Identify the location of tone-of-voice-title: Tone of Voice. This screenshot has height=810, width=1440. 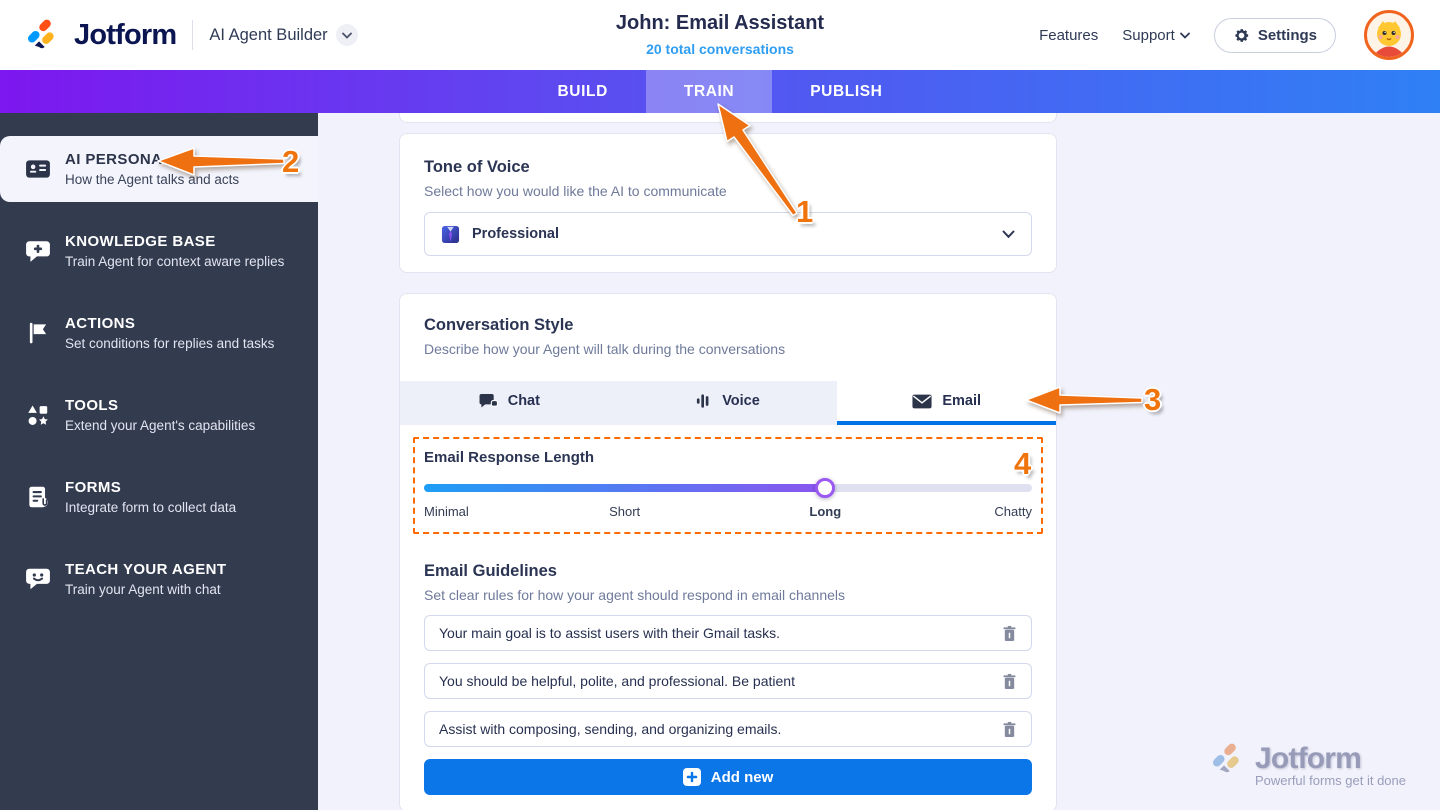
(477, 167).